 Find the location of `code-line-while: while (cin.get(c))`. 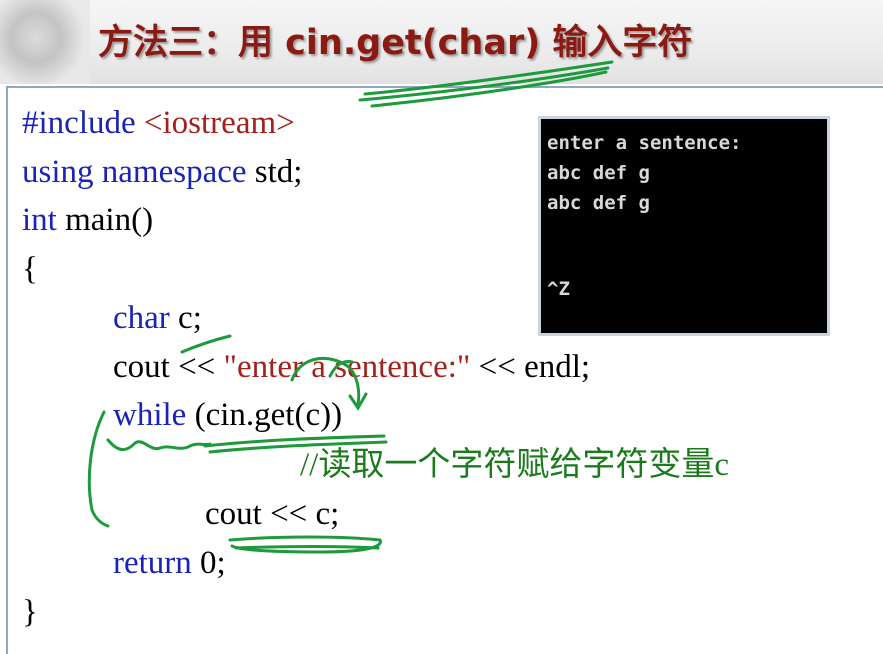

code-line-while: while (cin.get(c)) is located at coordinates (227, 415).